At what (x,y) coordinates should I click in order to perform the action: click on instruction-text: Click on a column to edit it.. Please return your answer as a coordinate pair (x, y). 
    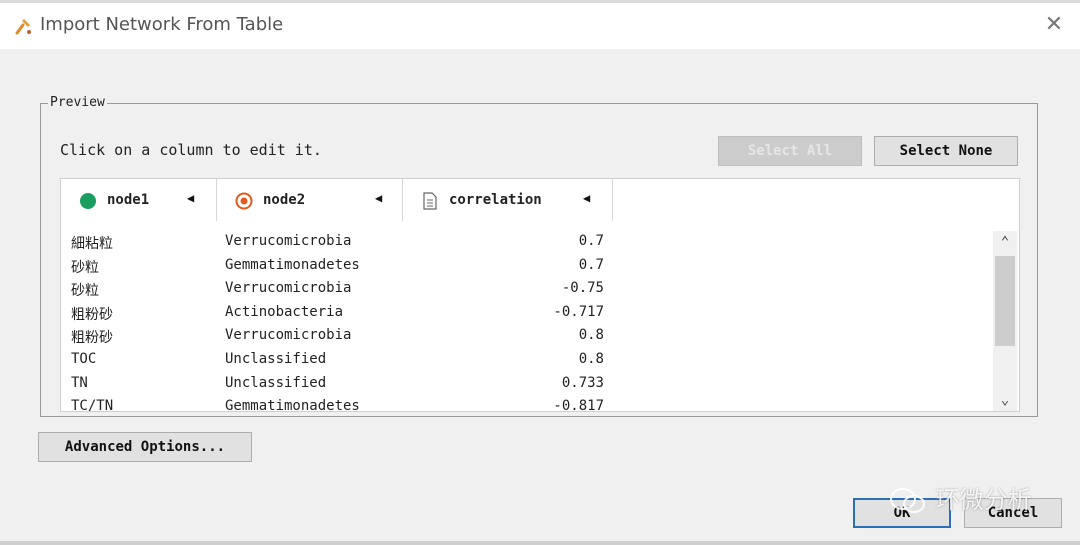
    Looking at the image, I should click on (191, 150).